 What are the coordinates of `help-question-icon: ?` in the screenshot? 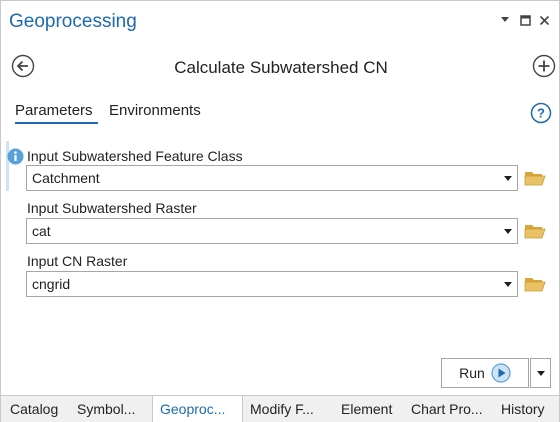 It's located at (541, 113).